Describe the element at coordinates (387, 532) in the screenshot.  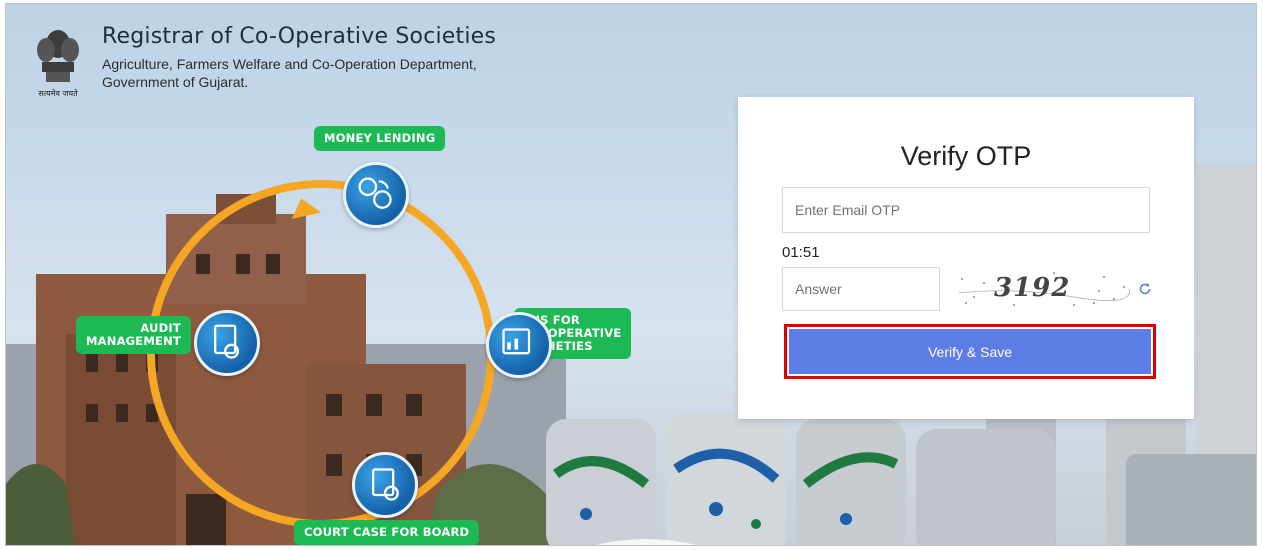
I see `court-case-label: COURT CASE FOR BOARD` at that location.